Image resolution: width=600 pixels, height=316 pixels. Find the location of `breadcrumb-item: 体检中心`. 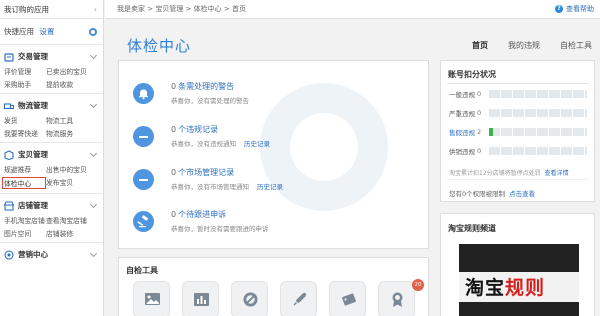

breadcrumb-item: 体检中心 is located at coordinates (208, 9).